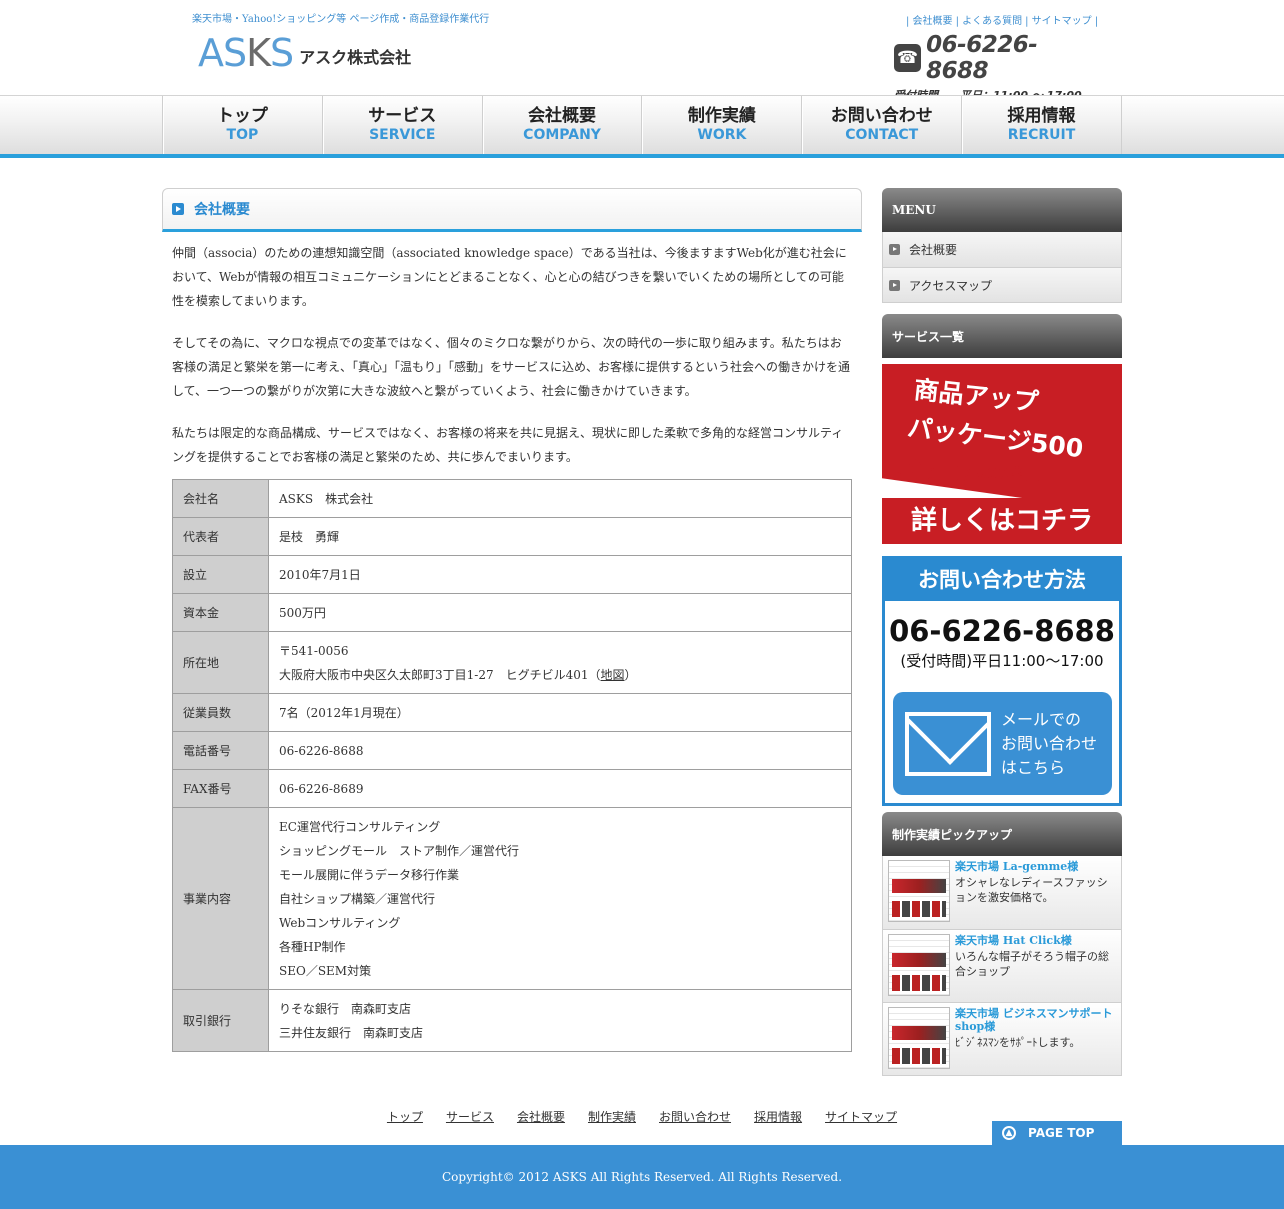 This screenshot has height=1209, width=1284. What do you see at coordinates (341, 19) in the screenshot?
I see `header-tagline: 楽天市場・Yahoo!ショッピング等 ページ作成・商品登録作業代行` at bounding box center [341, 19].